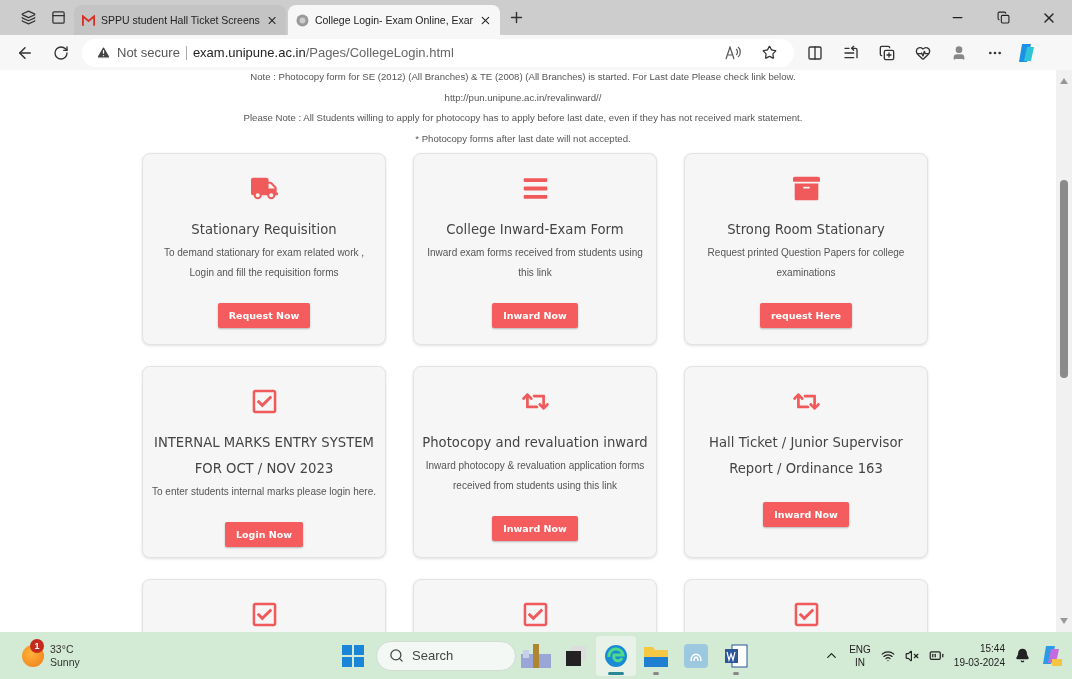  I want to click on card-title: Hall Ticket / Junior Supervisor Report / Ordinance 163, so click(806, 455).